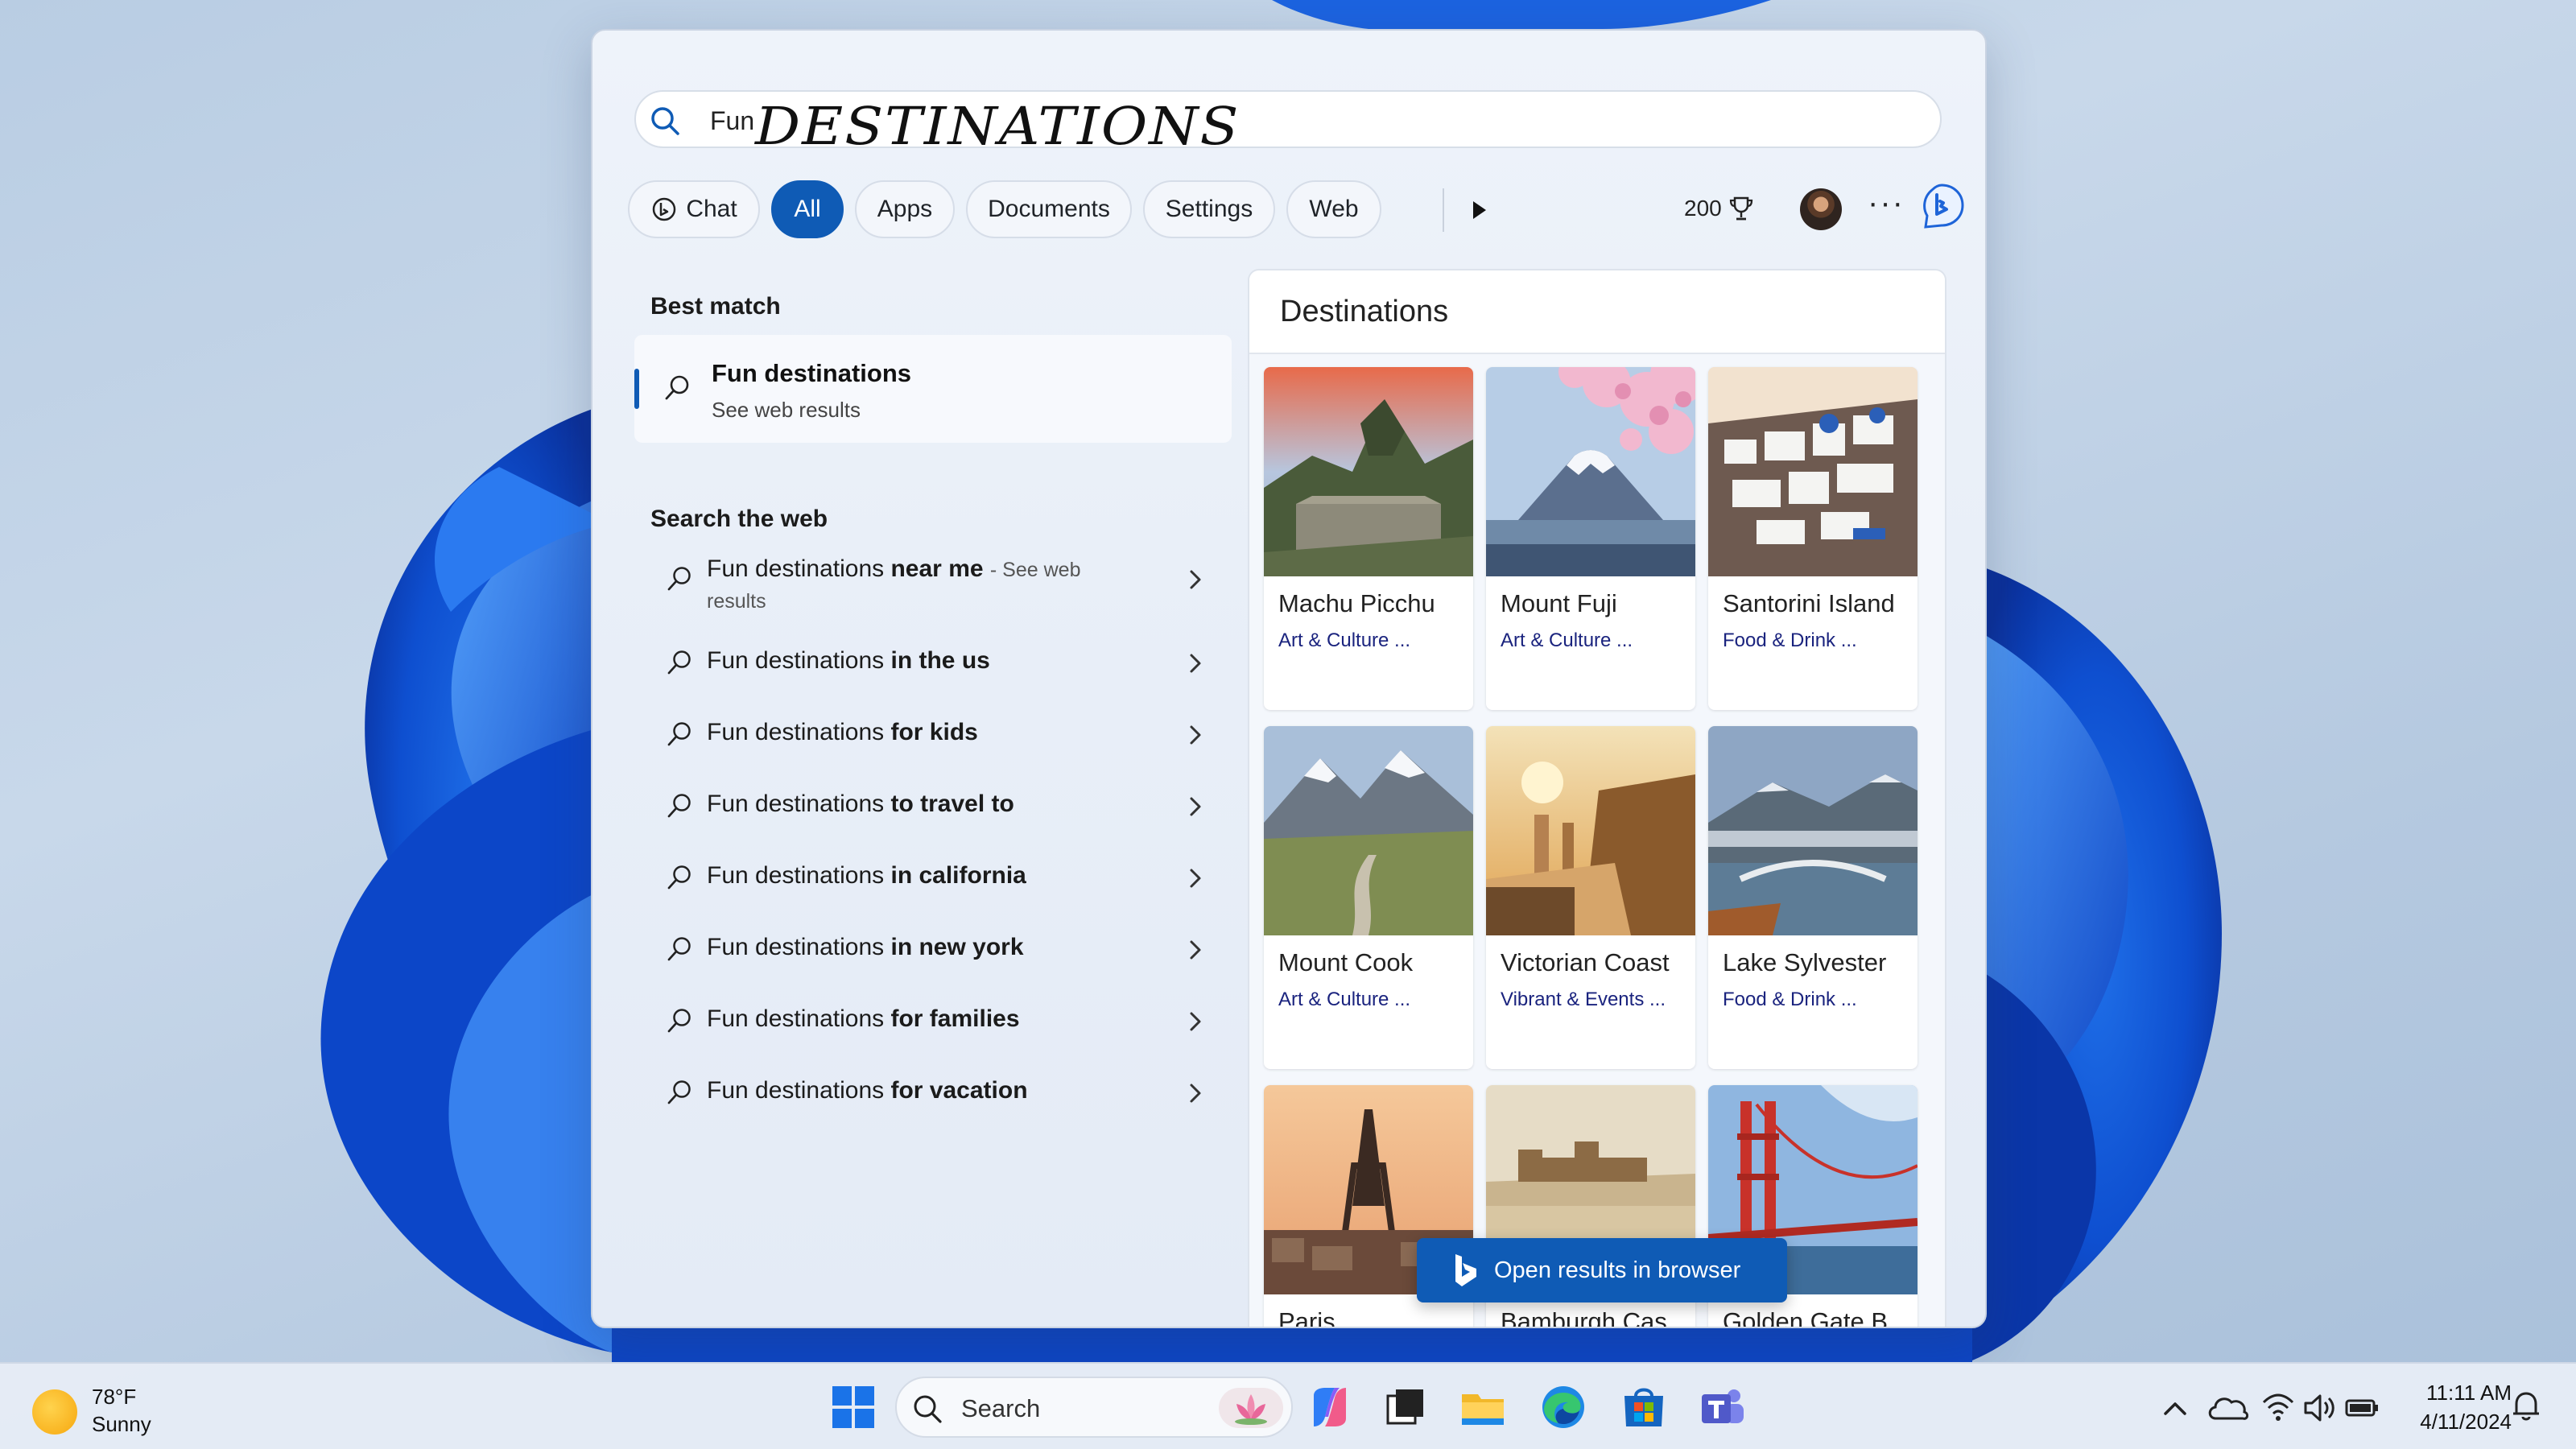 The image size is (2576, 1449). I want to click on more-options-button: ···, so click(1886, 203).